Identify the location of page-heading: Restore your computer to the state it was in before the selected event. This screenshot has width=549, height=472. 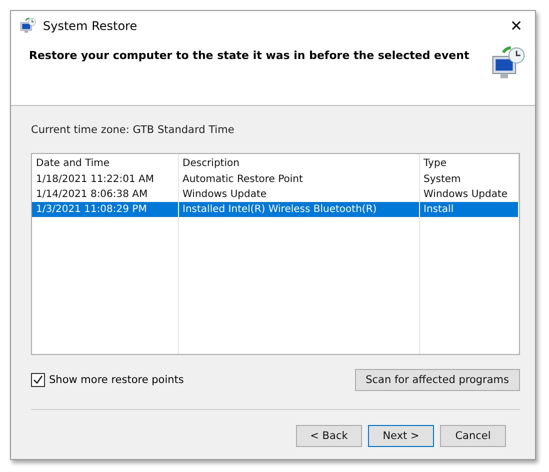
(249, 56).